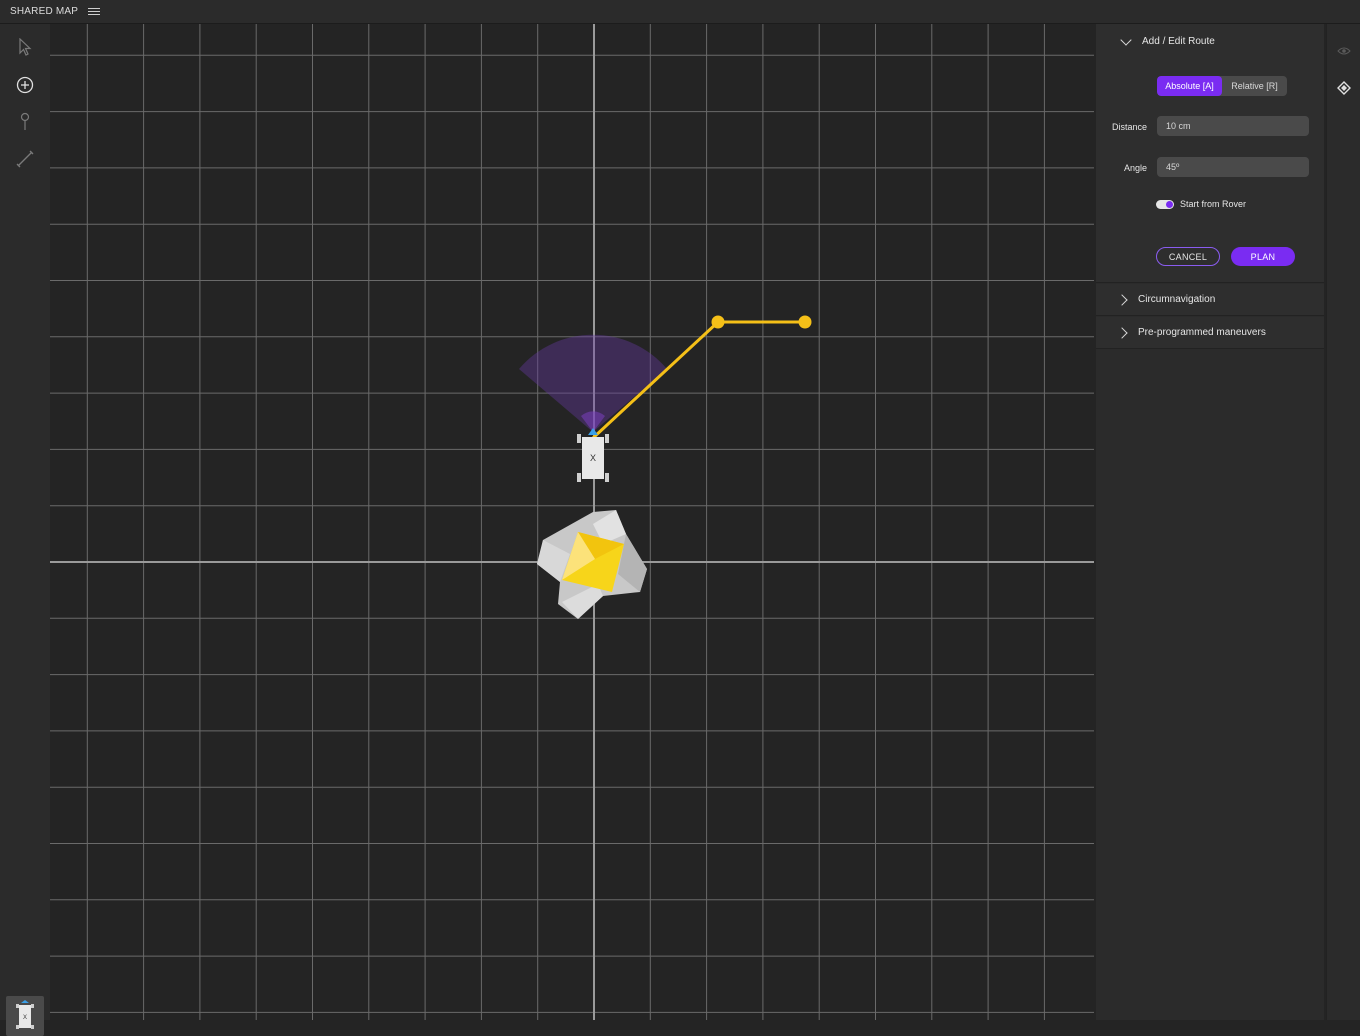 This screenshot has width=1360, height=1036. Describe the element at coordinates (1165, 204) in the screenshot. I see `start-from-rover-toggle` at that location.